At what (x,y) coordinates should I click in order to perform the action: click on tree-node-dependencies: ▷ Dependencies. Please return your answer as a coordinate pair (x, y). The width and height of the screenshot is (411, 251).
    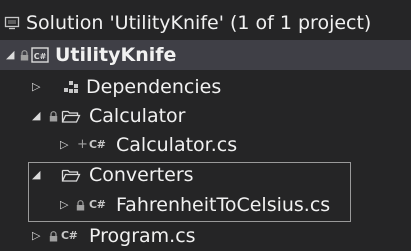
    Looking at the image, I should click on (205, 87).